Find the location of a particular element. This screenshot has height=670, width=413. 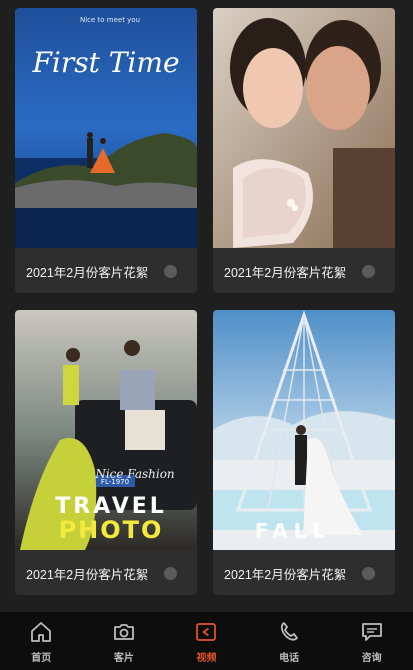

phone-icon is located at coordinates (289, 631).